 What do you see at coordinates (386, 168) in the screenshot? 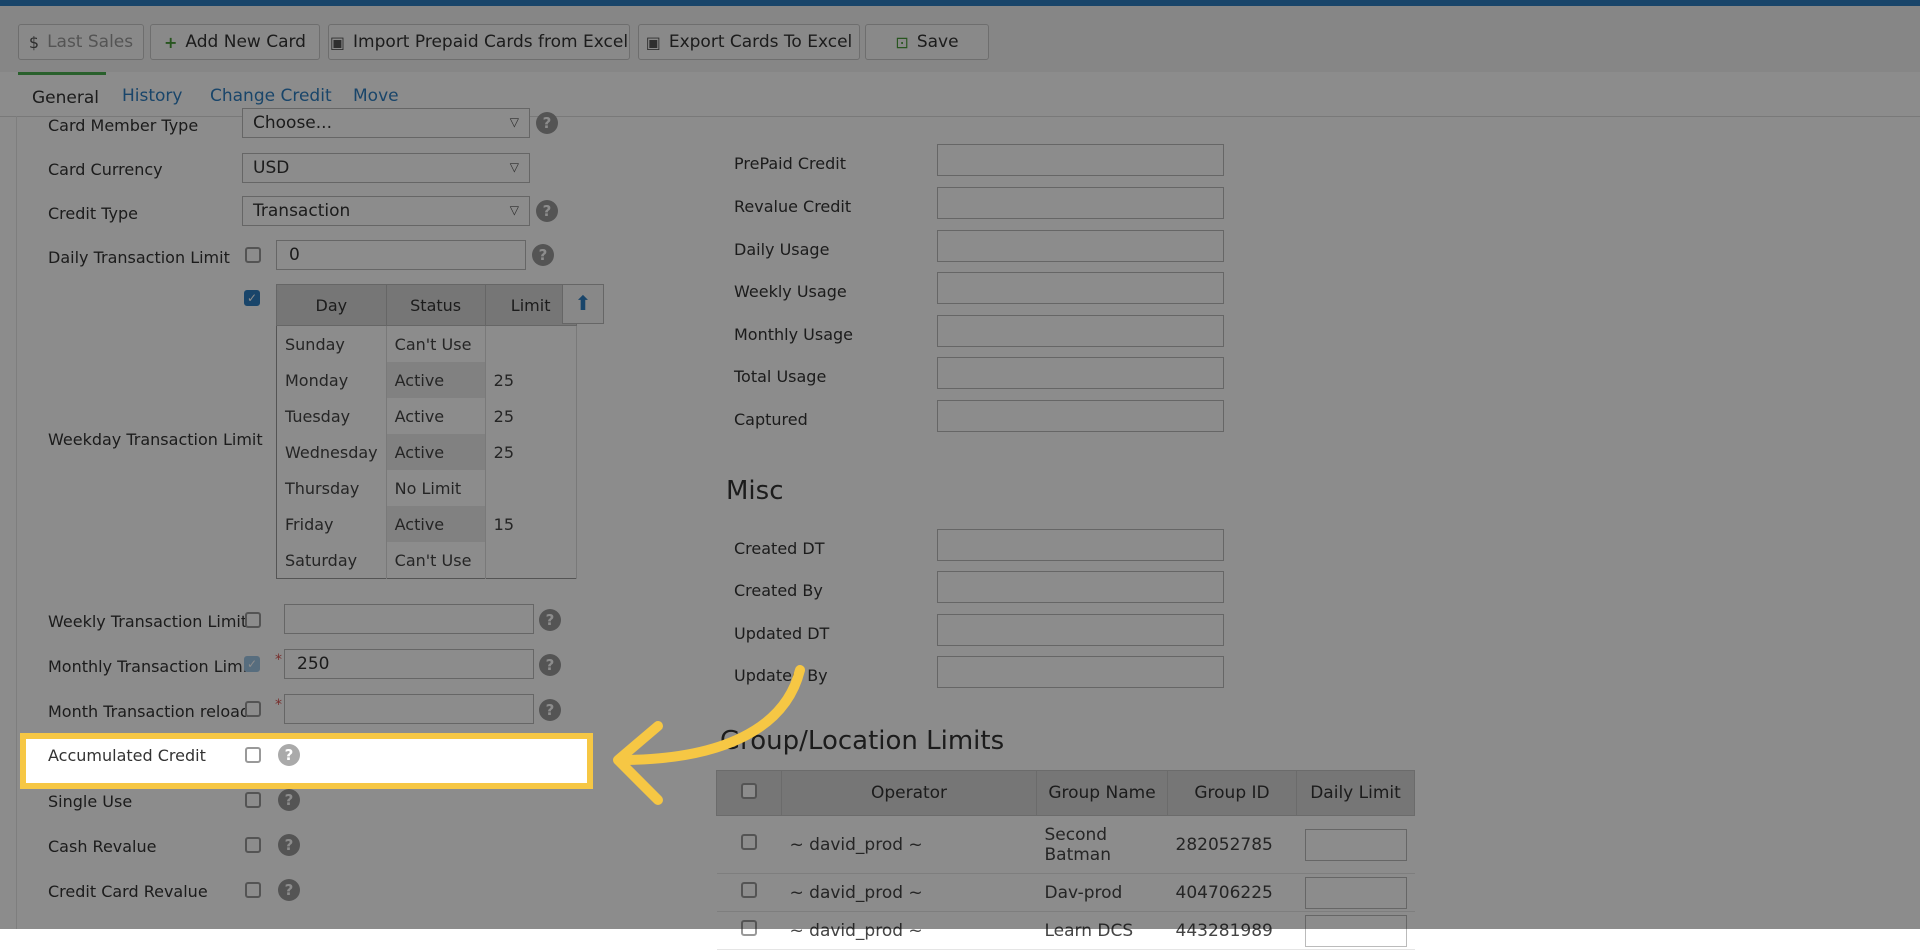
I see `card-currency-select: USD ▽` at bounding box center [386, 168].